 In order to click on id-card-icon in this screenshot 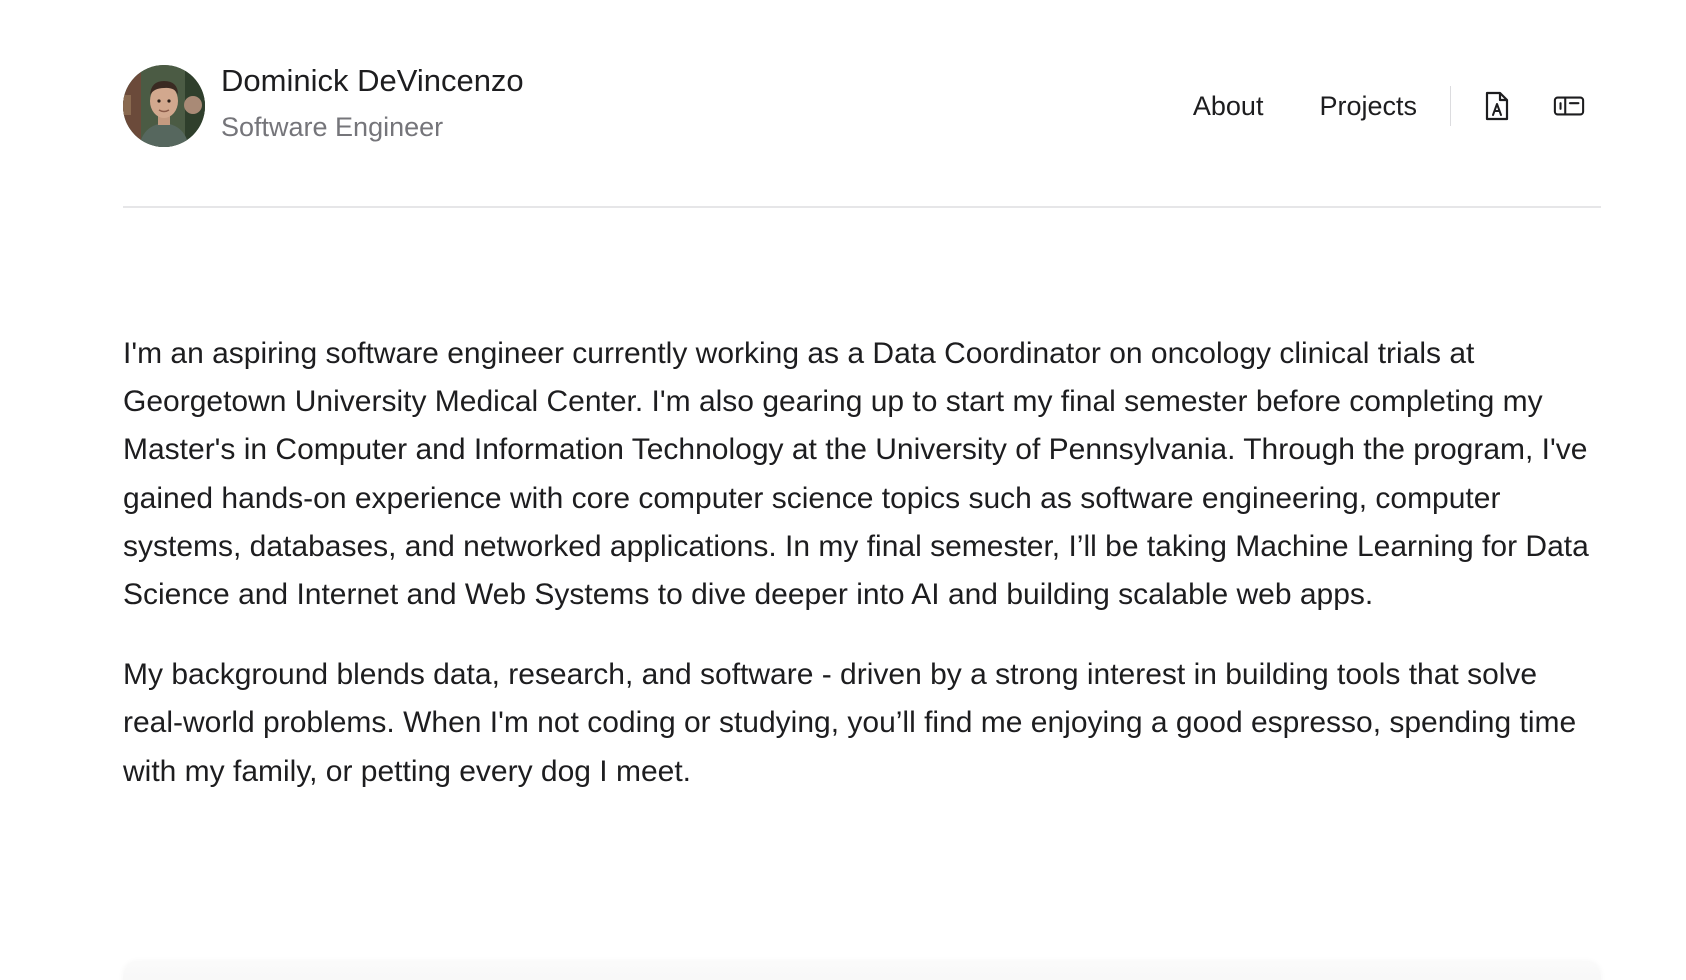, I will do `click(1569, 106)`.